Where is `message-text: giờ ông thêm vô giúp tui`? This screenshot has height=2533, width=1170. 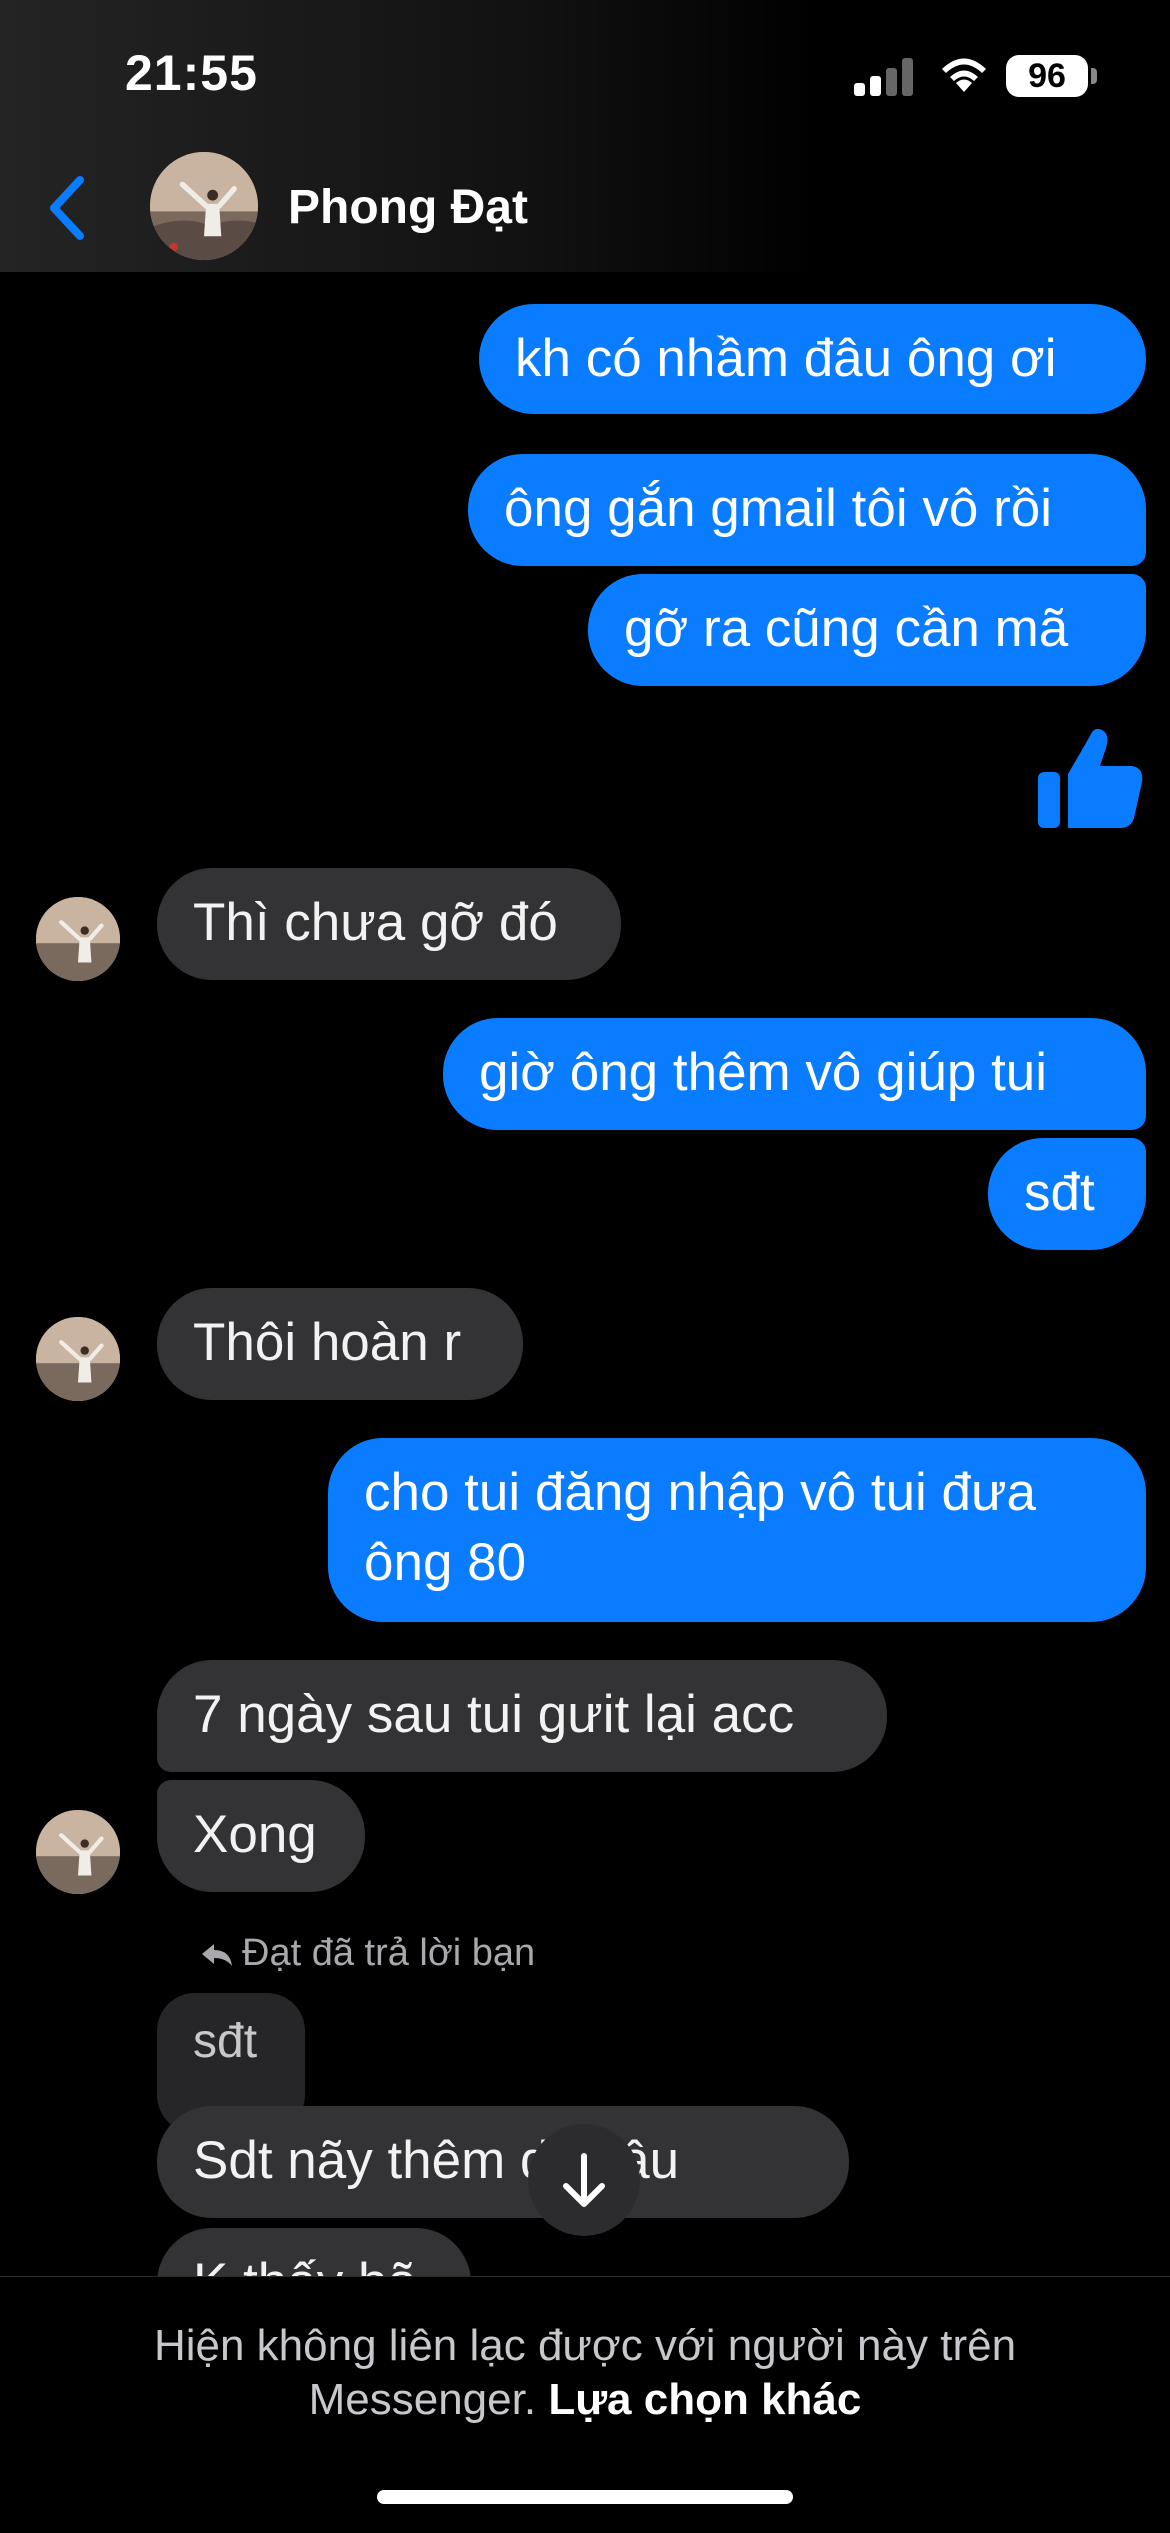
message-text: giờ ông thêm vô giúp tui is located at coordinates (763, 1072).